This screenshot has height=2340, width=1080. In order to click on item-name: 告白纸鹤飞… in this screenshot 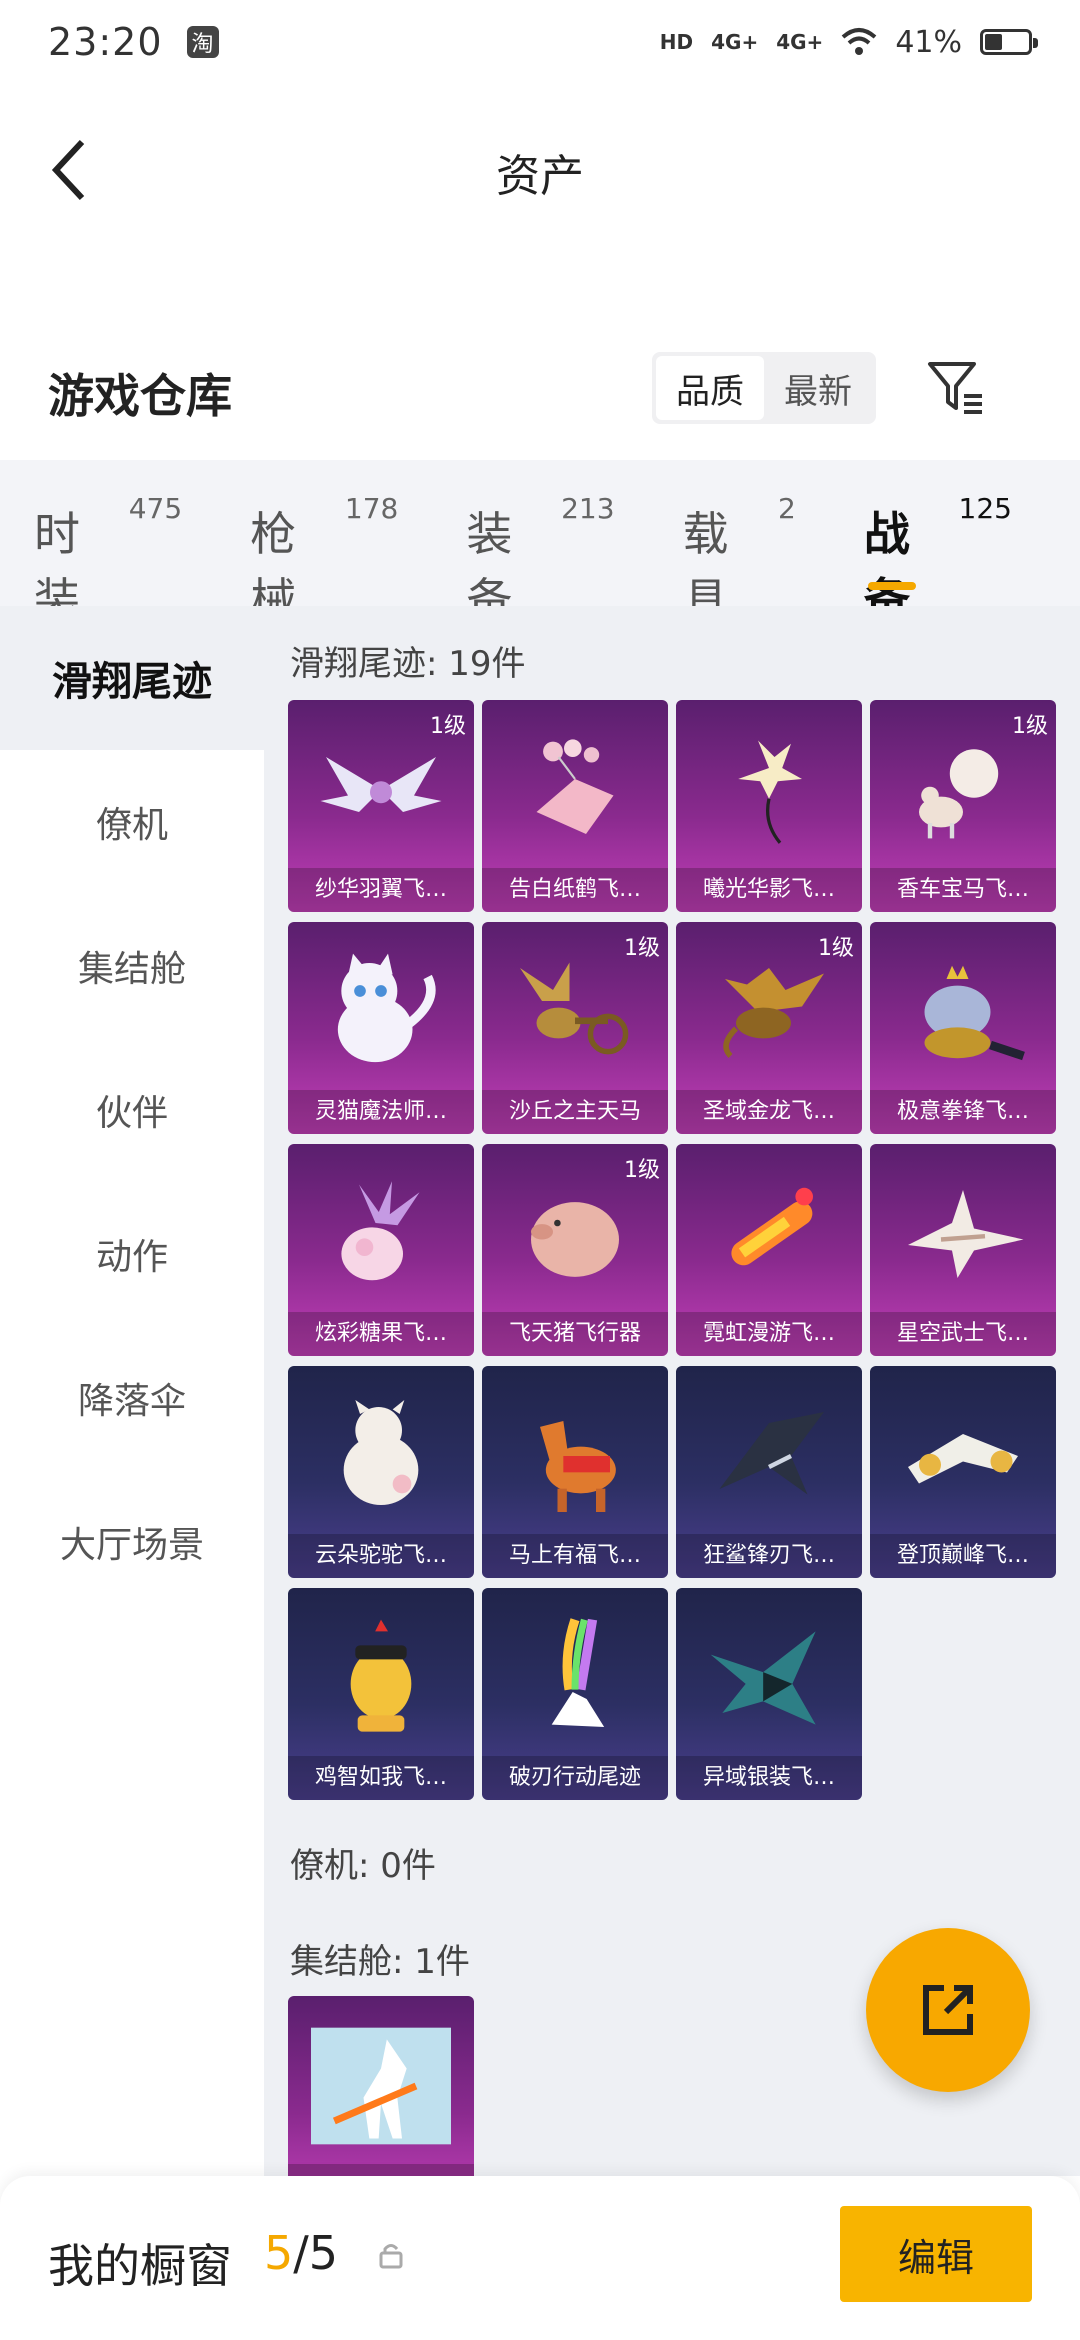, I will do `click(575, 890)`.